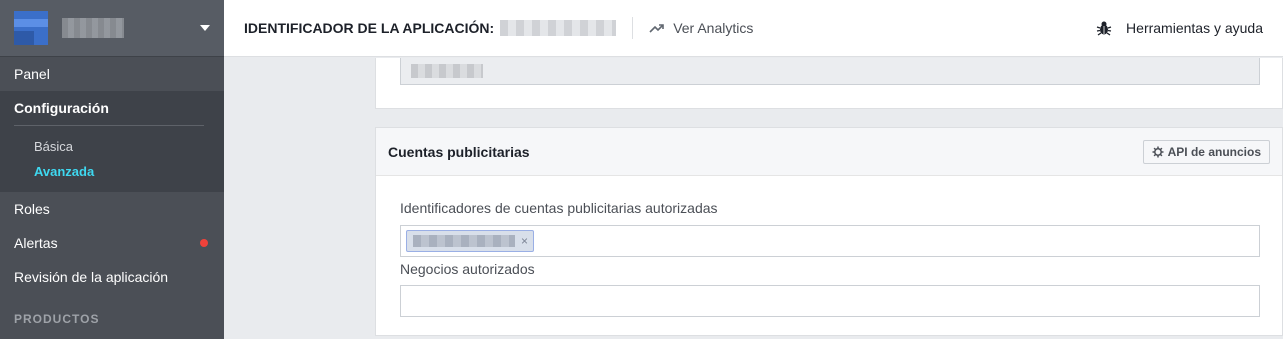 Image resolution: width=1283 pixels, height=339 pixels. Describe the element at coordinates (1104, 28) in the screenshot. I see `bug-icon` at that location.